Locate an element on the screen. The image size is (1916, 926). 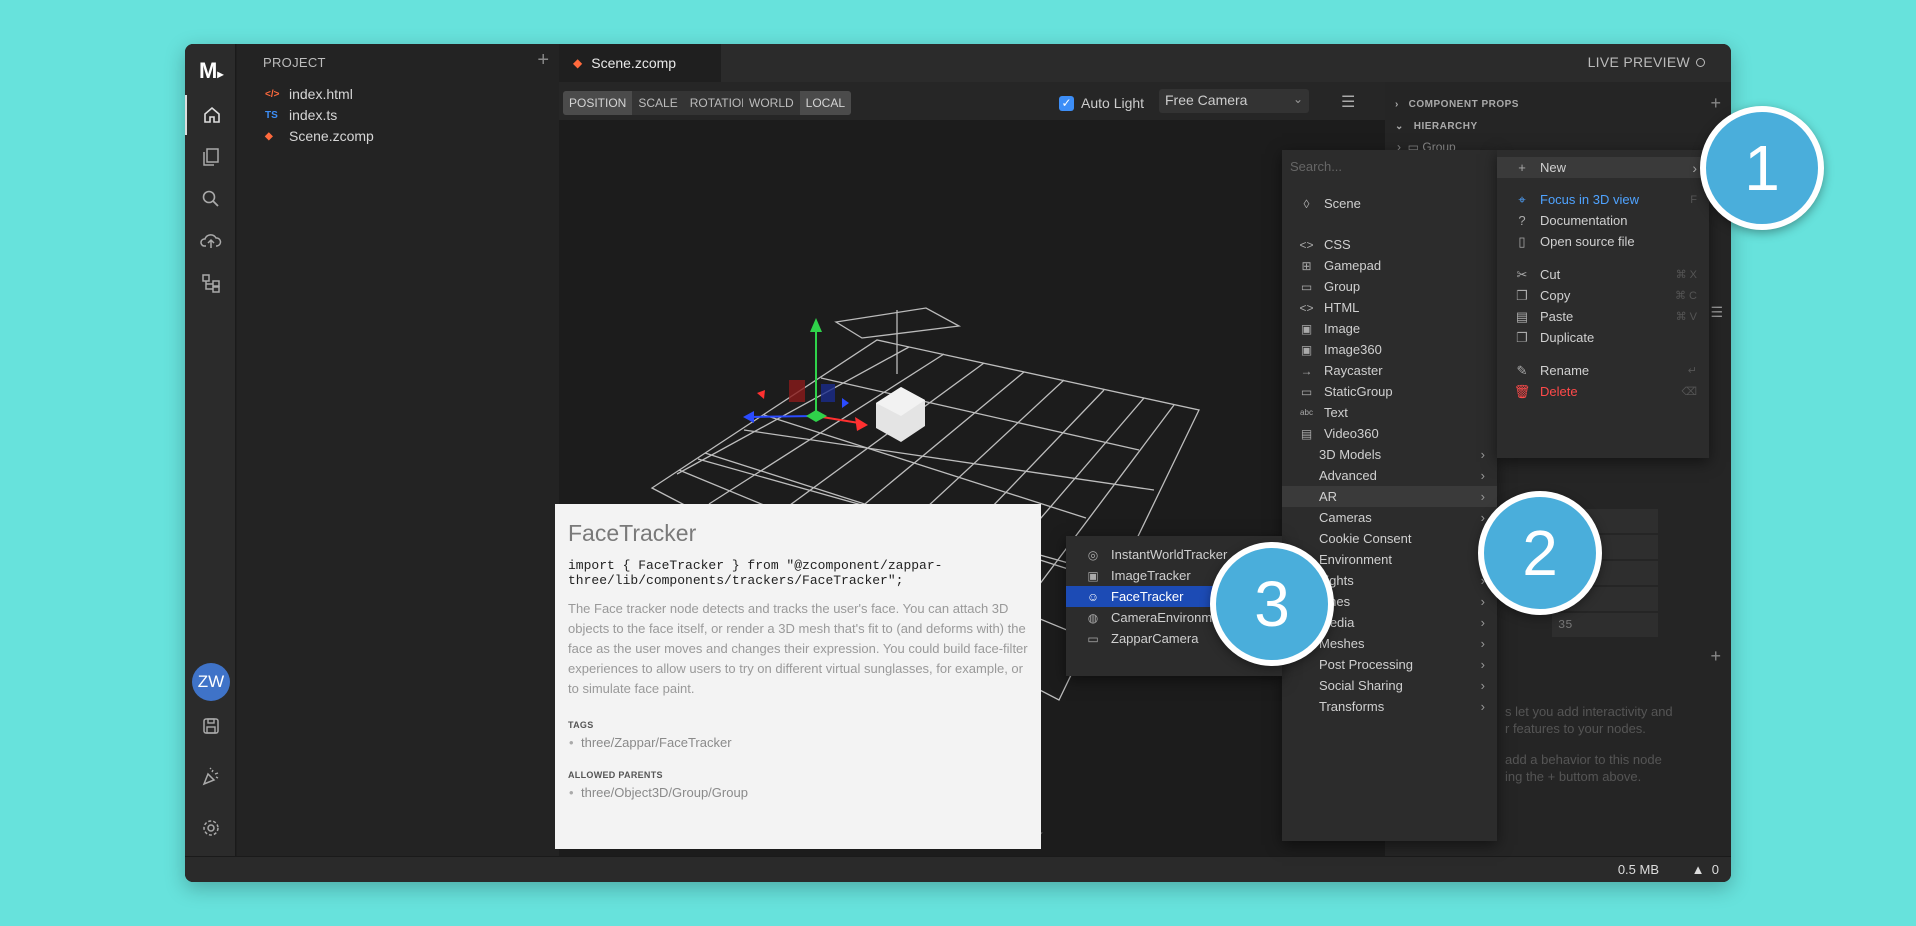
menu-item-raycaster: → Raycaster is located at coordinates (1389, 370).